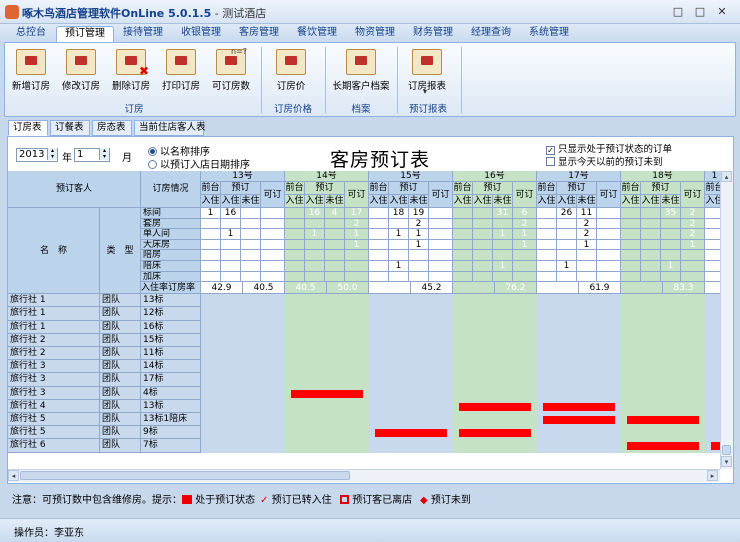  What do you see at coordinates (273, 195) in the screenshot?
I see `sub-header-available: 可订` at bounding box center [273, 195].